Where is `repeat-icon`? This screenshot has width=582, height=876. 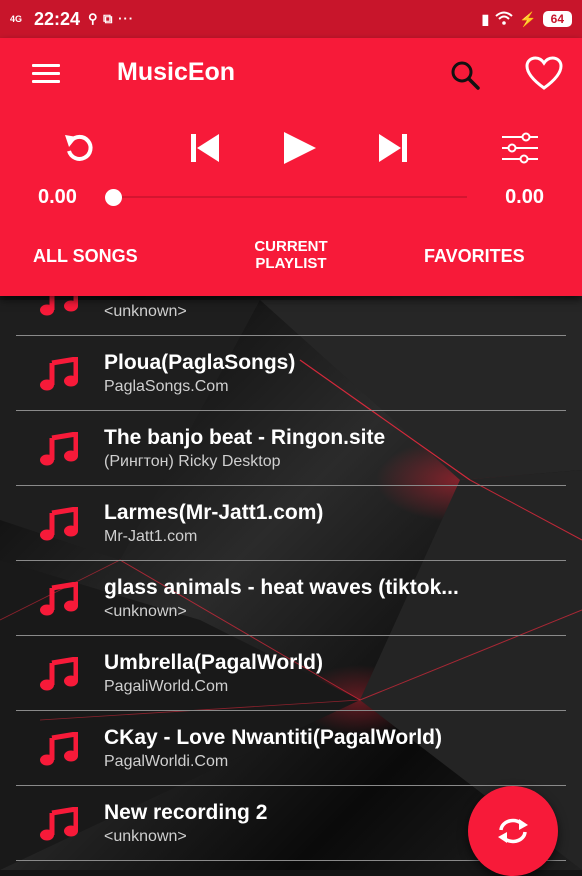 repeat-icon is located at coordinates (80, 148).